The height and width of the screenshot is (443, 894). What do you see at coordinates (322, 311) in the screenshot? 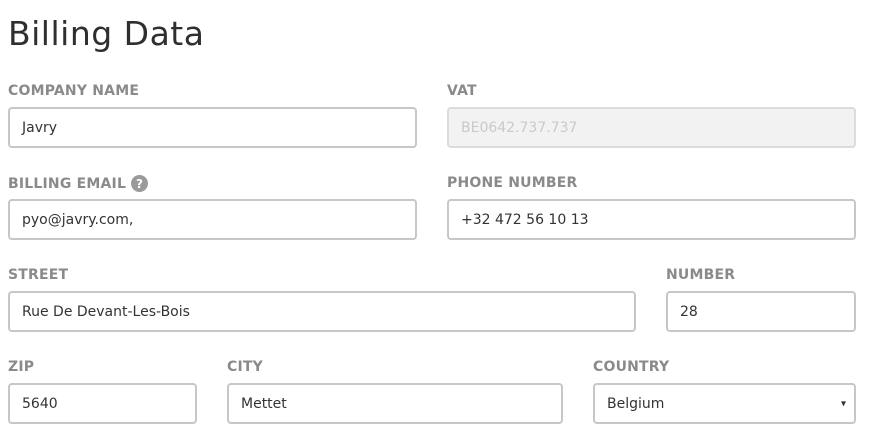
I see `street-input: Rue De Devant-Les-Bois` at bounding box center [322, 311].